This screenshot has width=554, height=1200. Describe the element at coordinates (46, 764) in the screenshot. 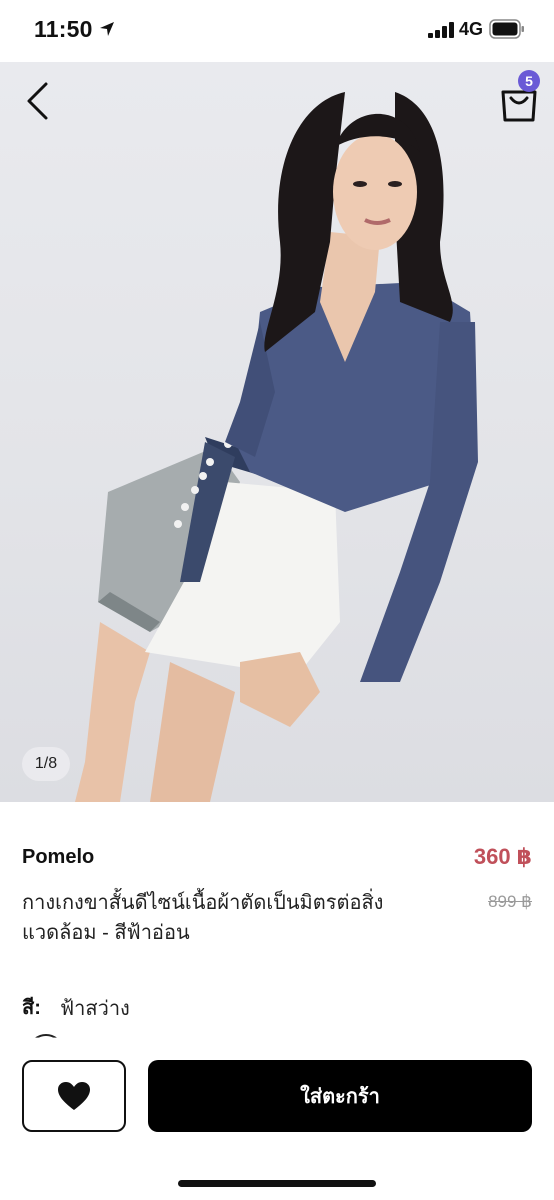

I see `image-page-indicator: 1/8` at that location.